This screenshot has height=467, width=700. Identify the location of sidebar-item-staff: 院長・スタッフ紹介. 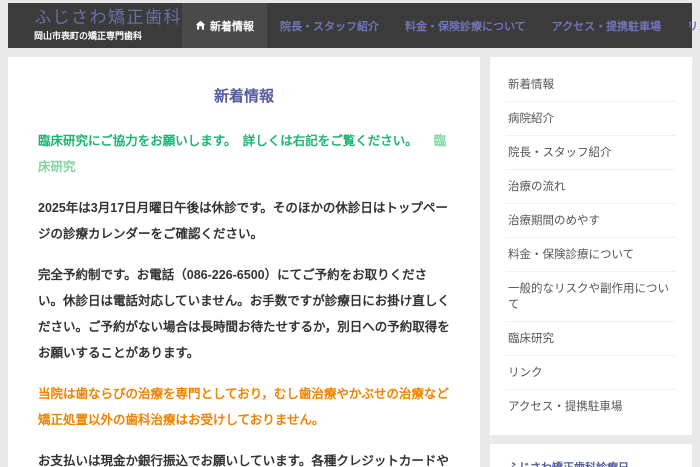
(591, 153).